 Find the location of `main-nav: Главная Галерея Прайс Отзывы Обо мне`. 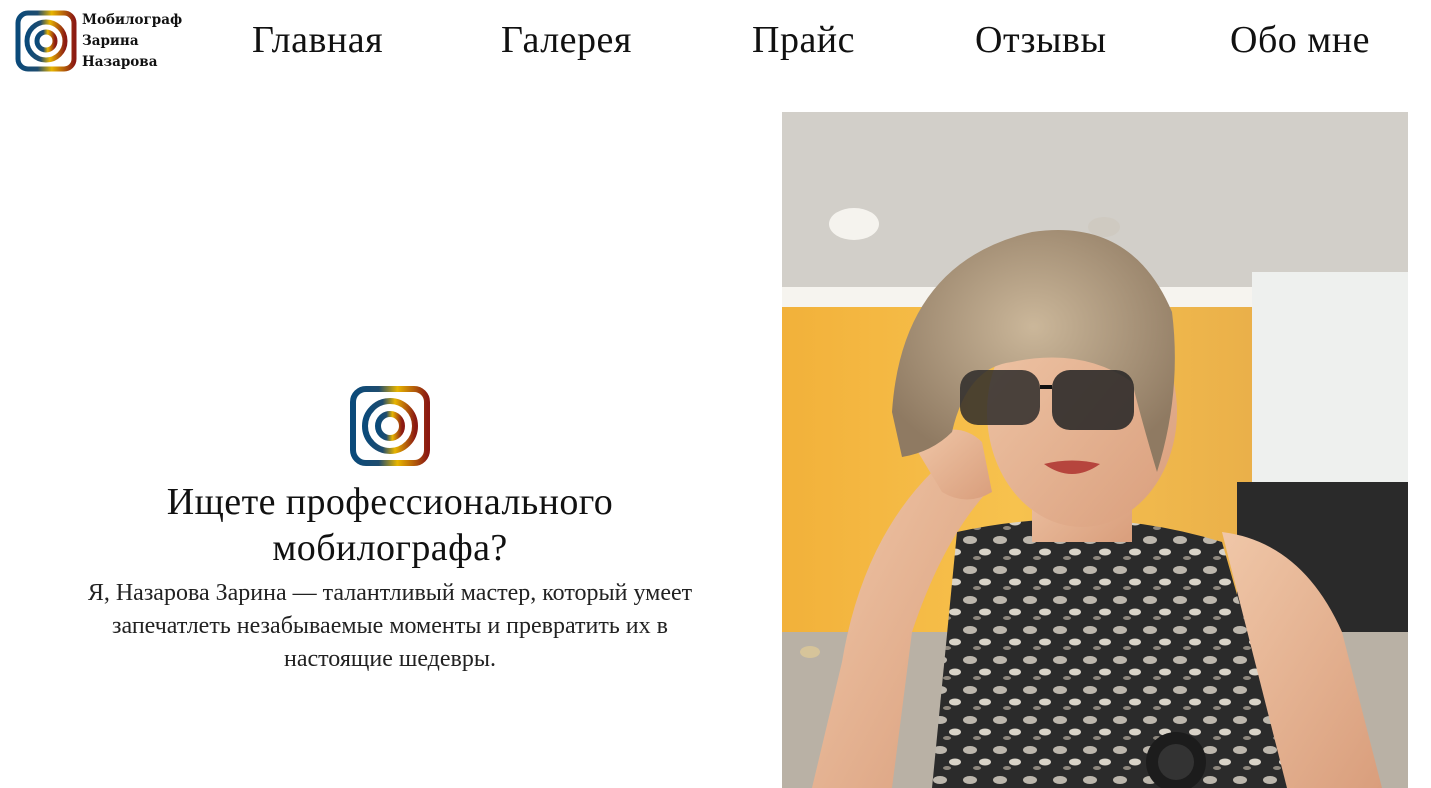

main-nav: Главная Галерея Прайс Отзывы Обо мне is located at coordinates (715, 40).